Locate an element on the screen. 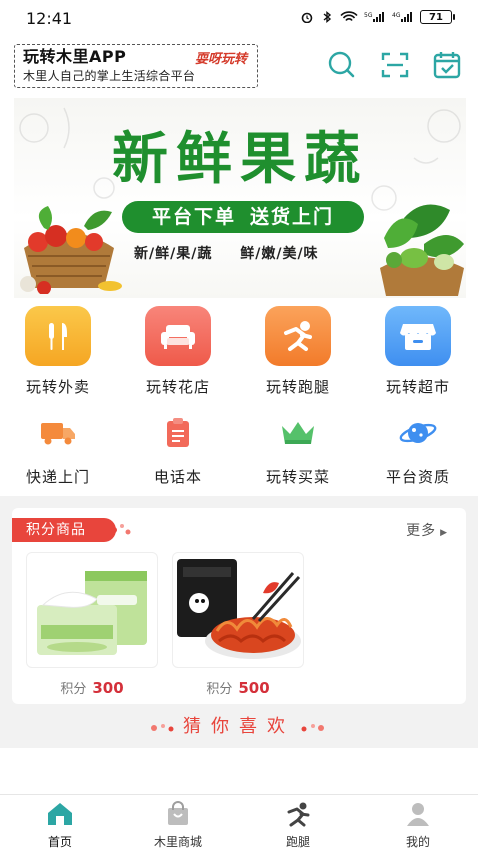  alarm-icon is located at coordinates (307, 17).